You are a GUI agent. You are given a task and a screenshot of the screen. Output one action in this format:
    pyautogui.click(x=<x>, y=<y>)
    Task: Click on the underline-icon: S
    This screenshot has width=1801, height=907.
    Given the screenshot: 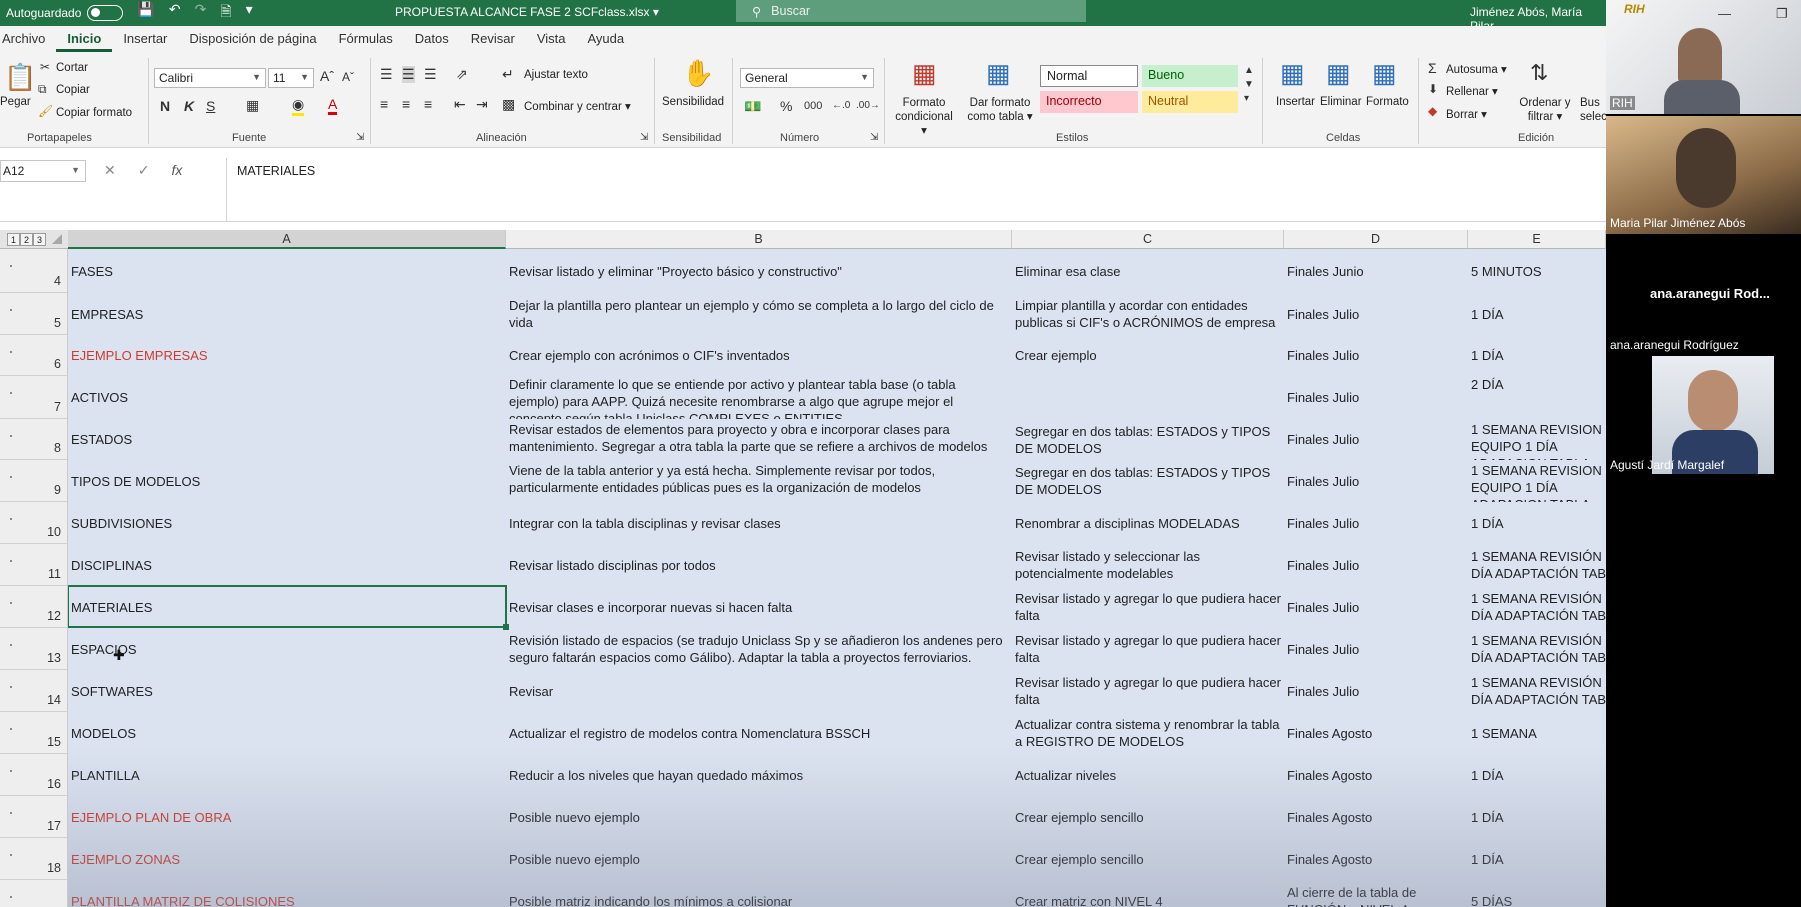 What is the action you would take?
    pyautogui.click(x=210, y=106)
    